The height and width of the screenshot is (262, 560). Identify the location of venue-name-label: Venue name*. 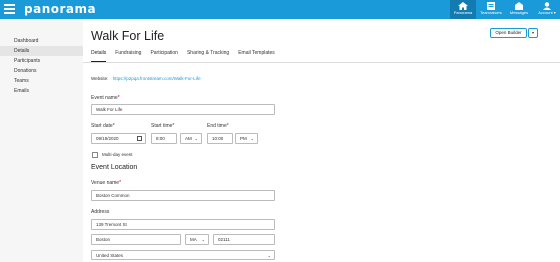
(106, 183).